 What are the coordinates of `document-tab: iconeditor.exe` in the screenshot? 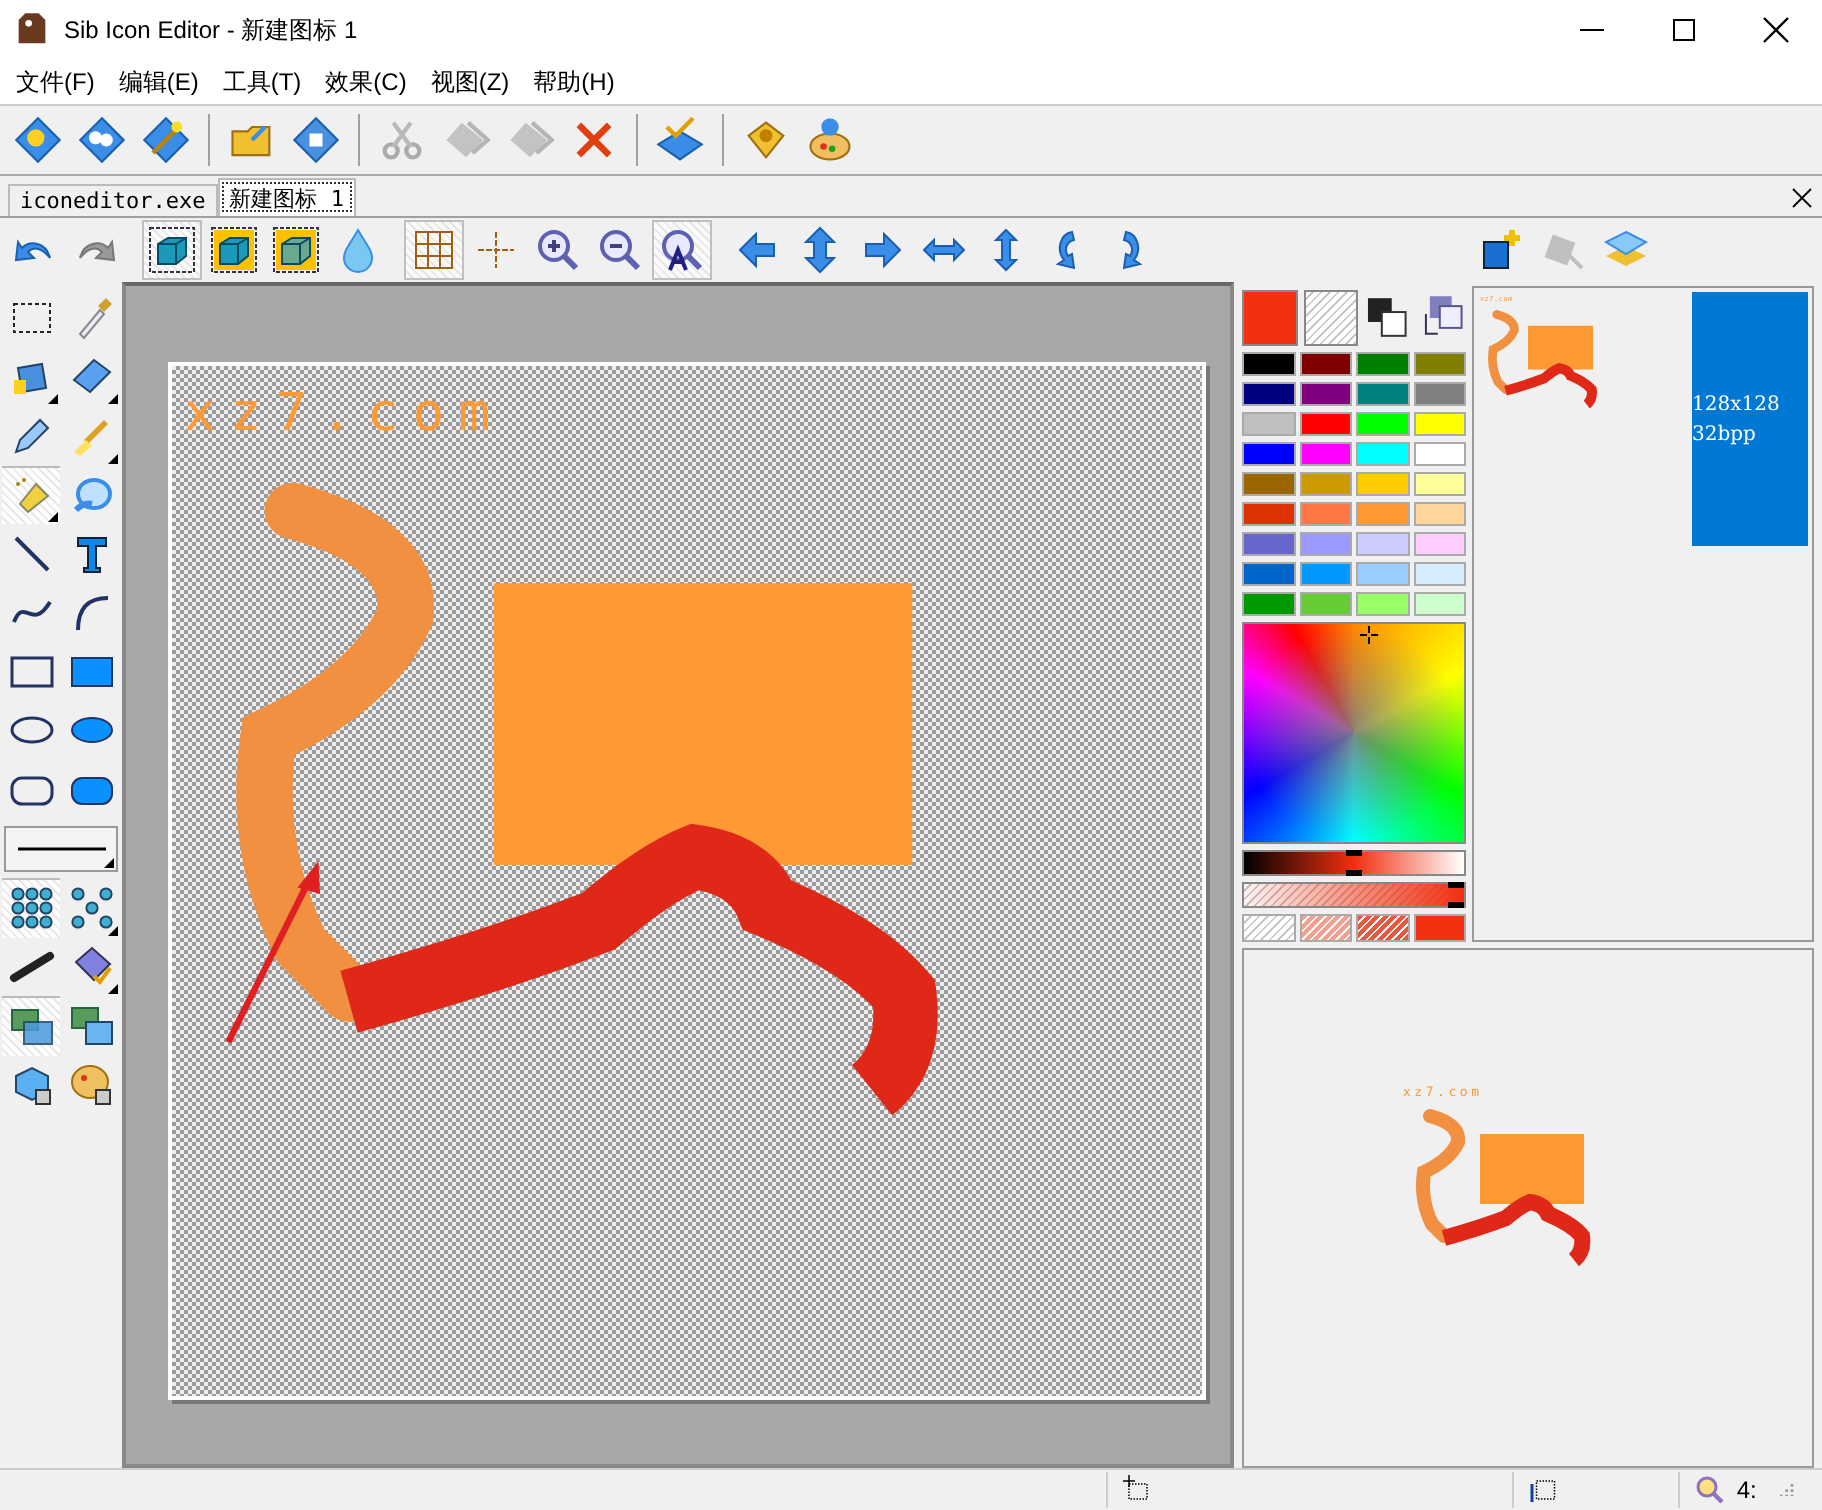 It's located at (113, 200).